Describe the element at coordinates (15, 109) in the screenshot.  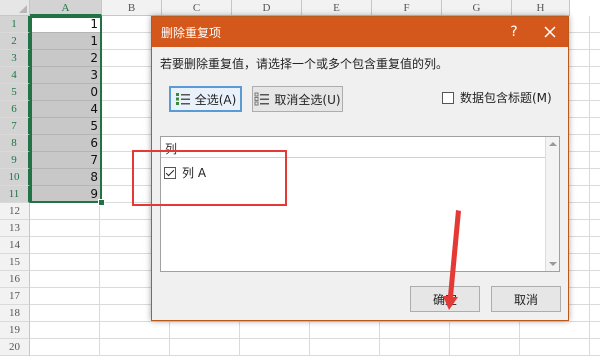
I see `row-header: 6` at that location.